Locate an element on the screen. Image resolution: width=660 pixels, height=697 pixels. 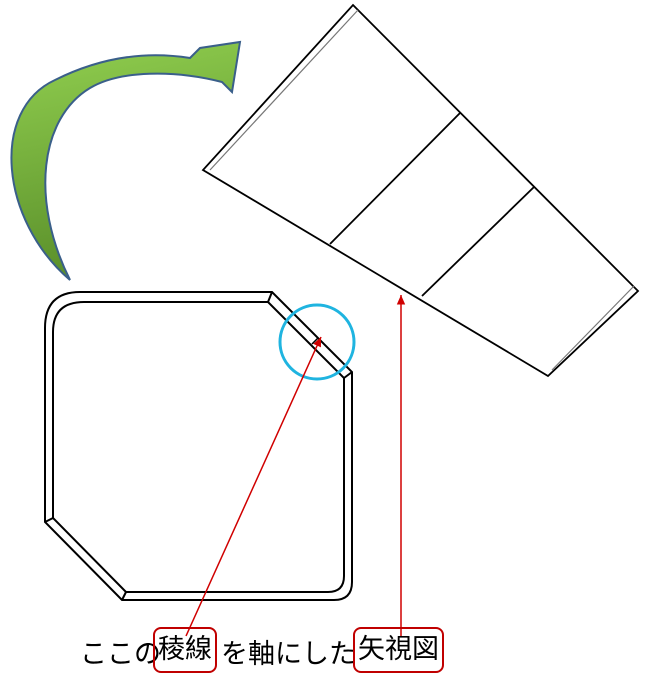
edge-highlight-circle is located at coordinates (317, 342).